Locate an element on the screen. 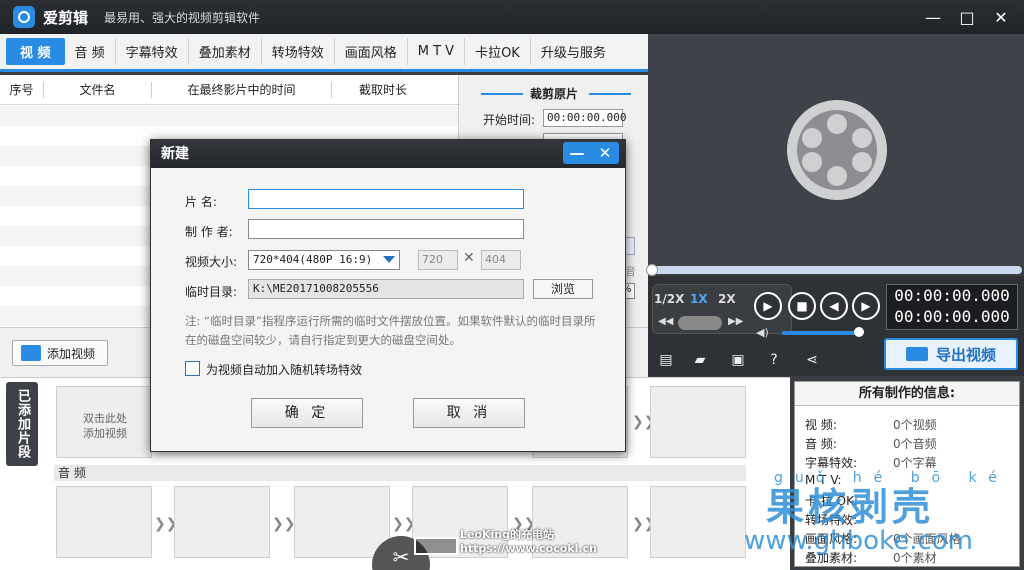 The image size is (1024, 570). tab-overlay: 叠加素材 is located at coordinates (225, 51).